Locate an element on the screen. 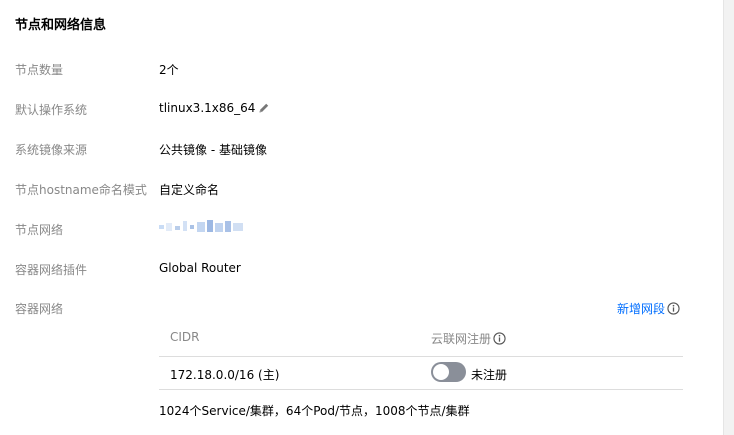 Image resolution: width=734 pixels, height=435 pixels. image-source-text: 公共镜像 - 基础镜像 is located at coordinates (213, 150).